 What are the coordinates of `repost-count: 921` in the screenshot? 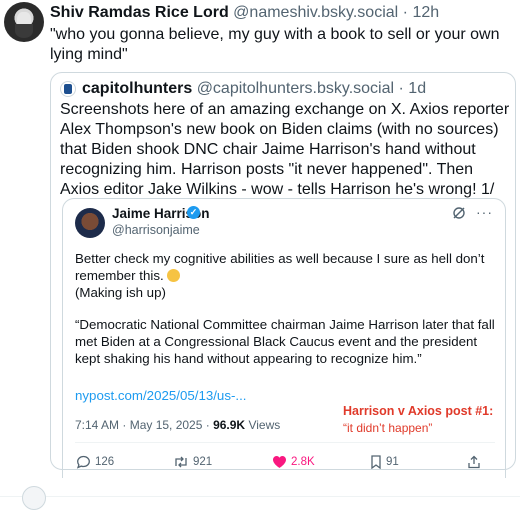 It's located at (203, 462).